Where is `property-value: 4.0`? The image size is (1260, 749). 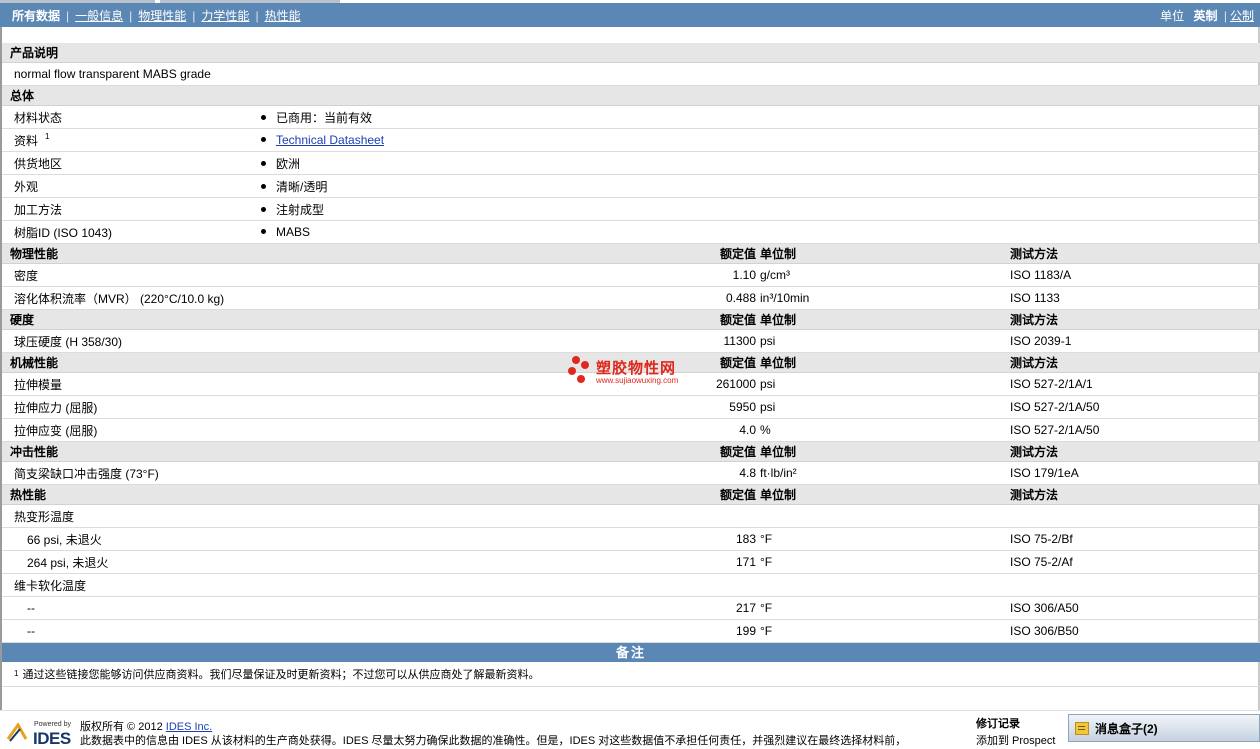
property-value: 4.0 is located at coordinates (747, 430).